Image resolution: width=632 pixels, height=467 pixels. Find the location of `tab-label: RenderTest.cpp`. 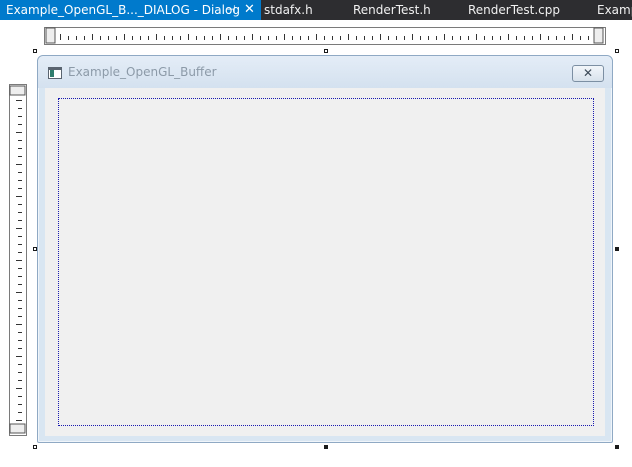

tab-label: RenderTest.cpp is located at coordinates (514, 10).